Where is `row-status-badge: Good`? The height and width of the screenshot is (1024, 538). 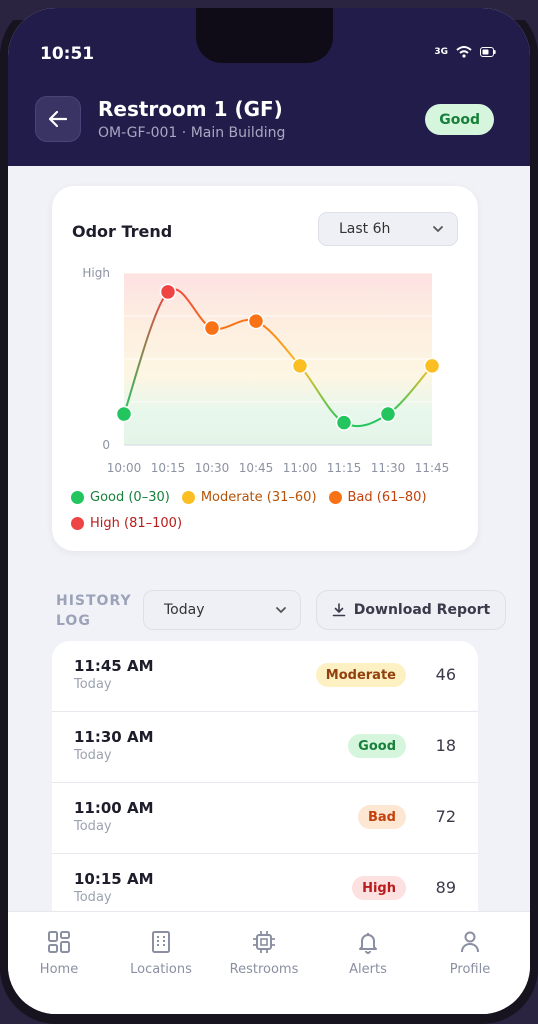 row-status-badge: Good is located at coordinates (377, 746).